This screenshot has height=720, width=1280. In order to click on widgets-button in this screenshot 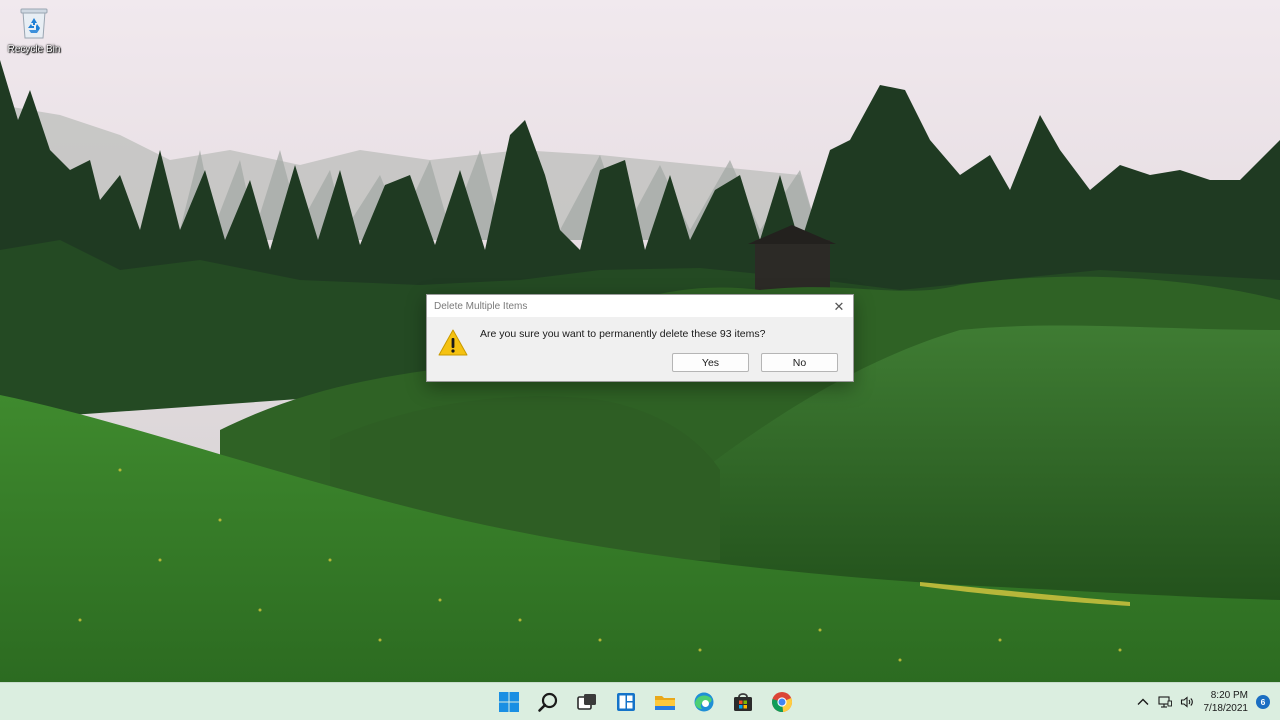, I will do `click(626, 702)`.